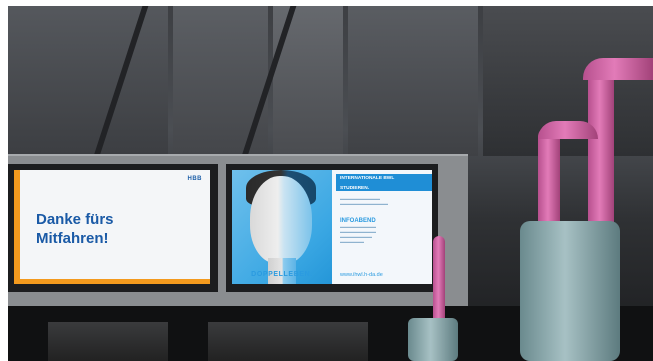 The image size is (653, 361). Describe the element at coordinates (433, 339) in the screenshot. I see `seat-handle` at that location.